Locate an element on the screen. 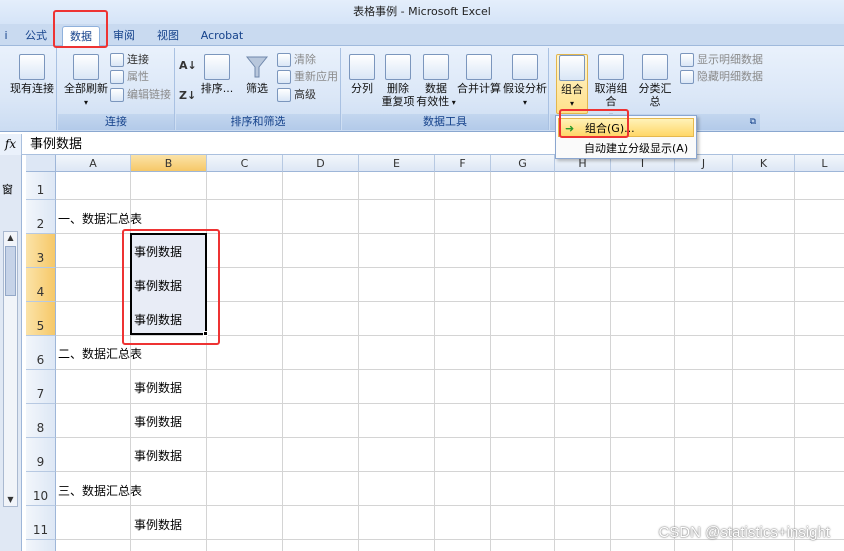  row-header-10: 10 is located at coordinates (41, 489).